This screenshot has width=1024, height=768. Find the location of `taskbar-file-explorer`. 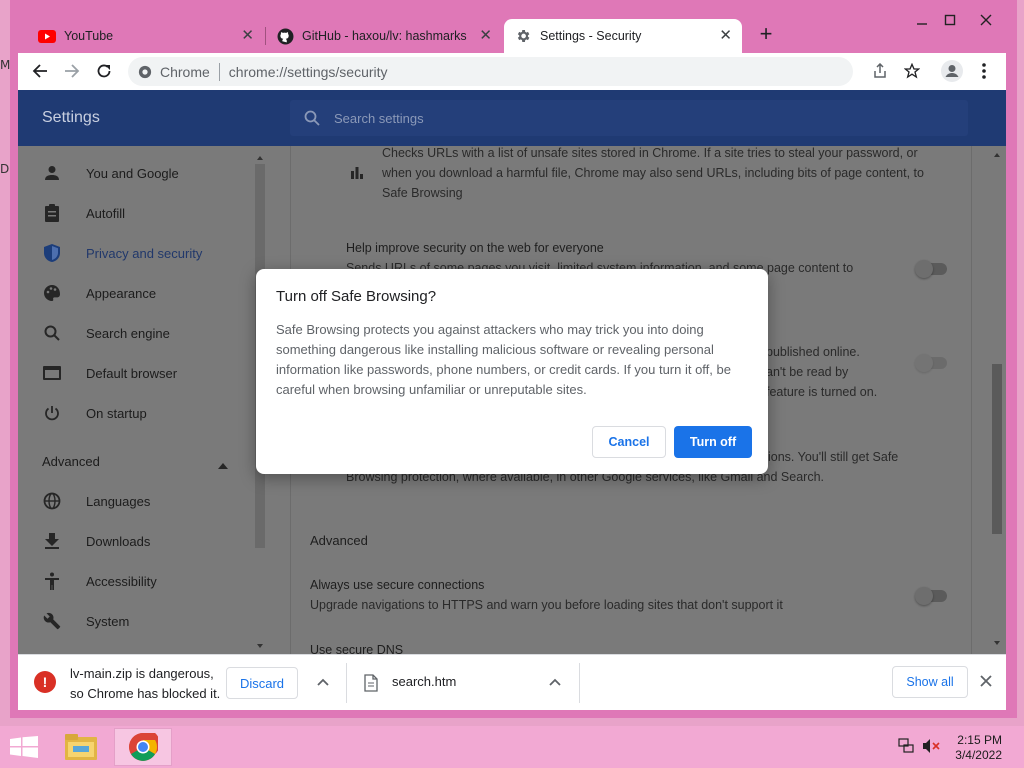

taskbar-file-explorer is located at coordinates (81, 747).